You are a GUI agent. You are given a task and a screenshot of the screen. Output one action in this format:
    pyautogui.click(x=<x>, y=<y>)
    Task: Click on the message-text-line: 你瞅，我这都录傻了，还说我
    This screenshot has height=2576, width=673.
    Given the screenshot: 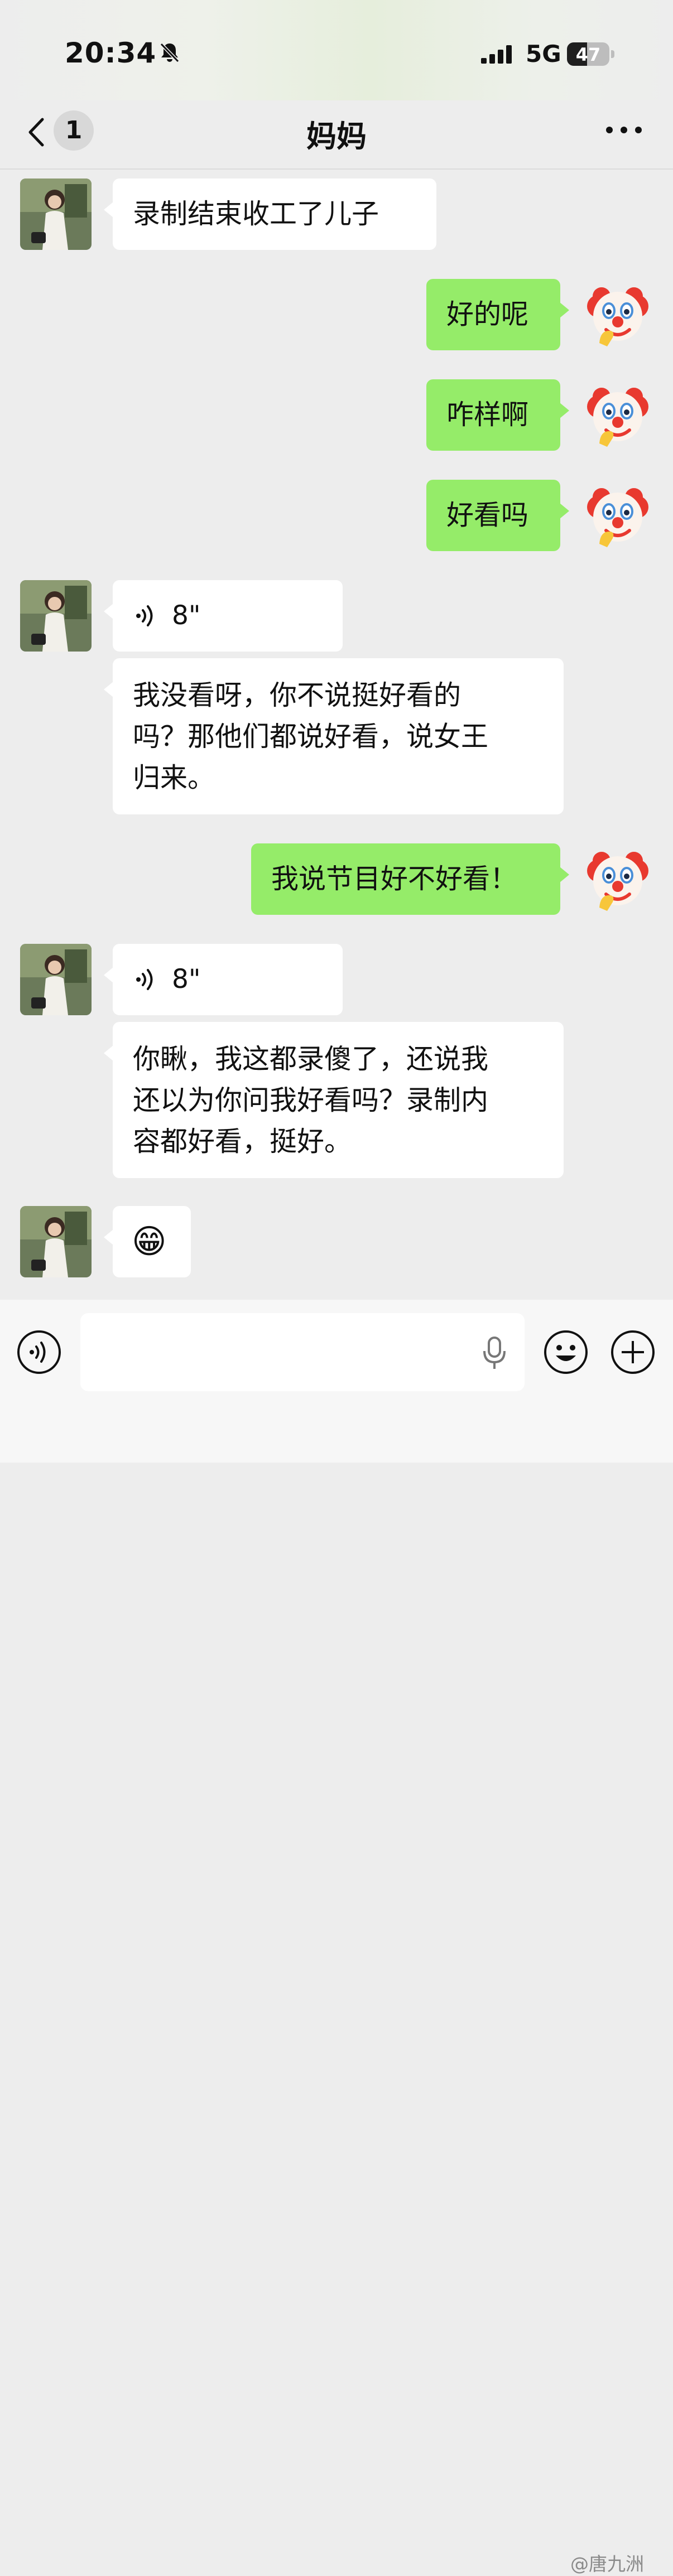 What is the action you would take?
    pyautogui.click(x=311, y=1059)
    